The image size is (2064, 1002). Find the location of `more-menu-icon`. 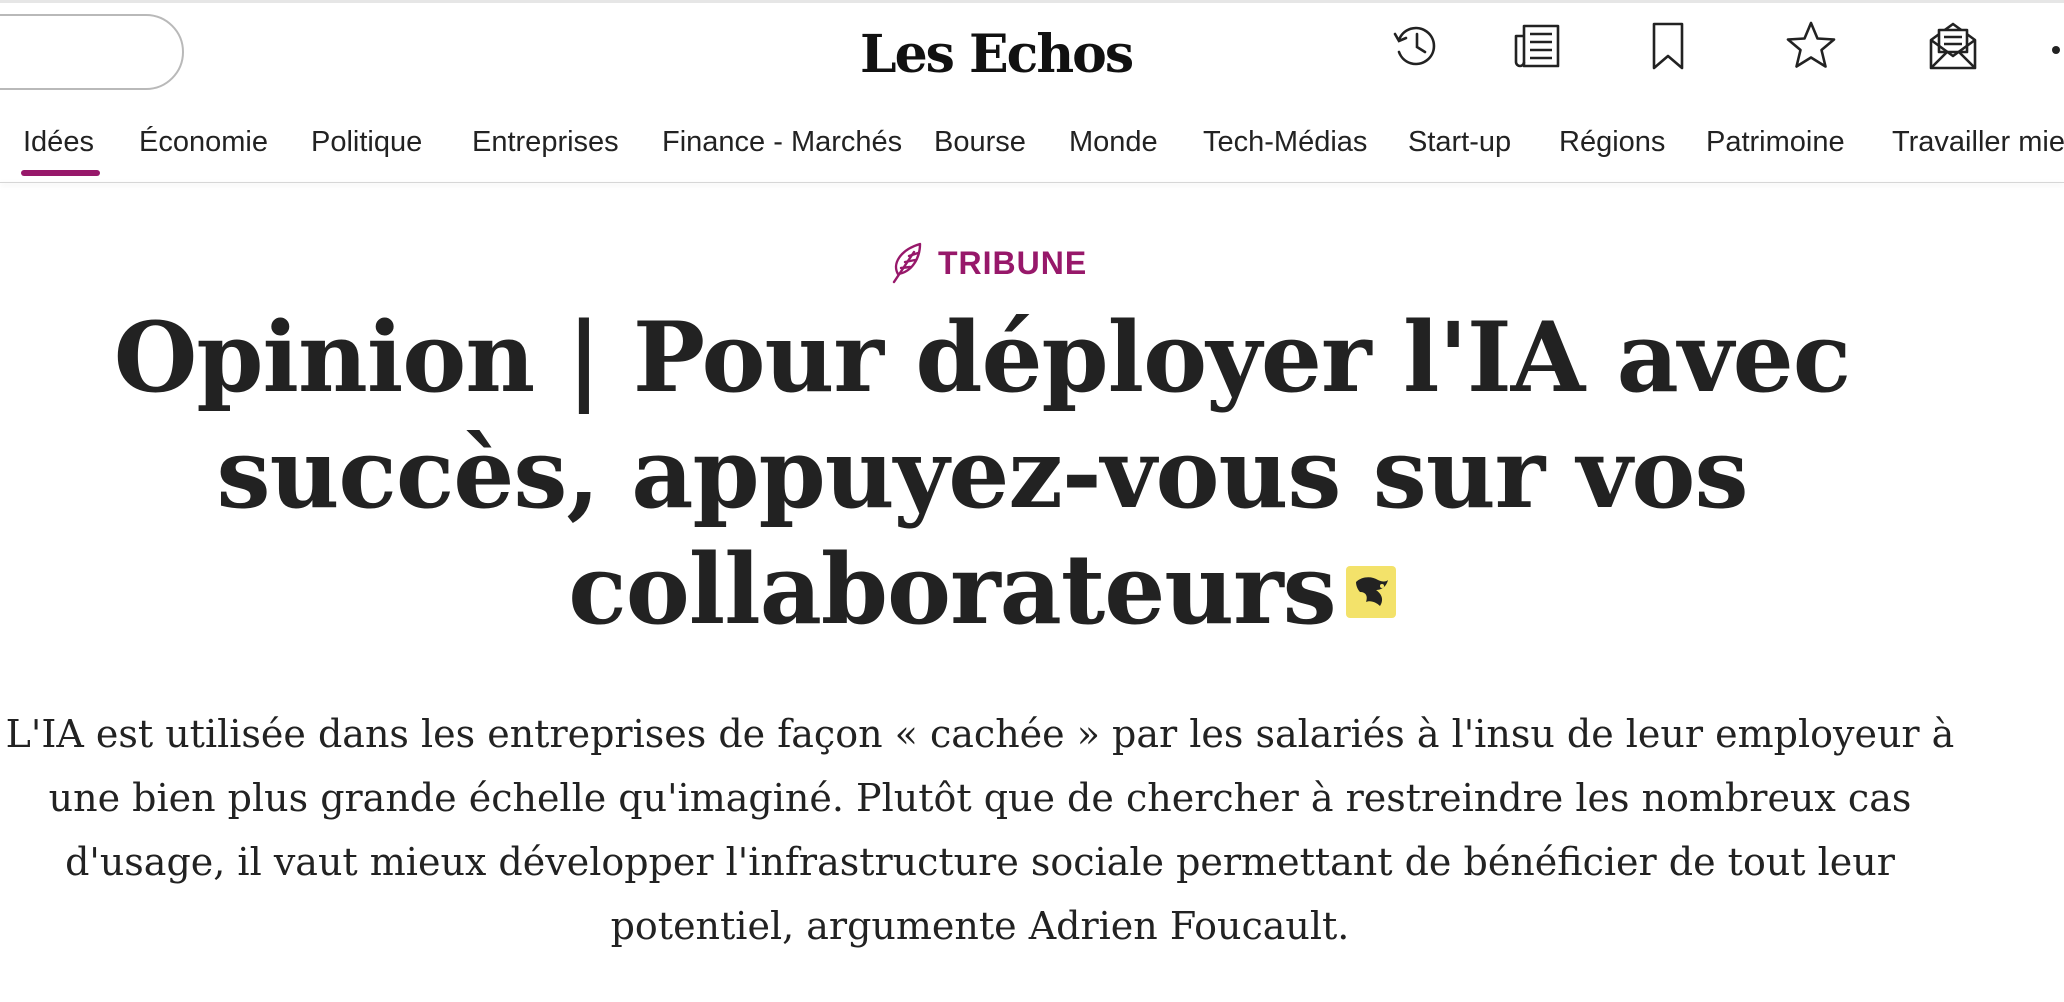

more-menu-icon is located at coordinates (2056, 50).